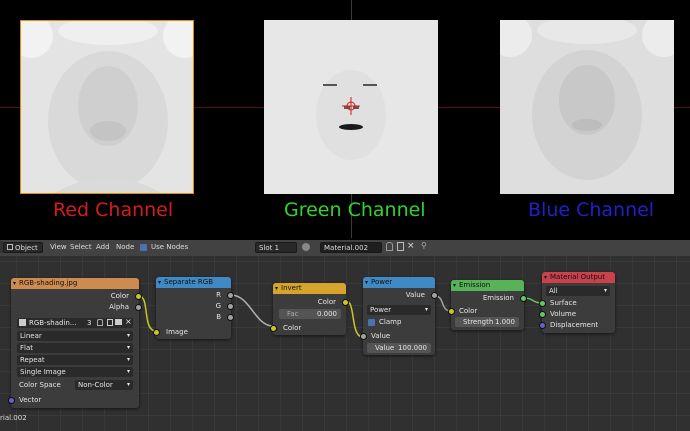 Image resolution: width=690 pixels, height=431 pixels. What do you see at coordinates (381, 336) in the screenshot?
I see `input-value-label: Value` at bounding box center [381, 336].